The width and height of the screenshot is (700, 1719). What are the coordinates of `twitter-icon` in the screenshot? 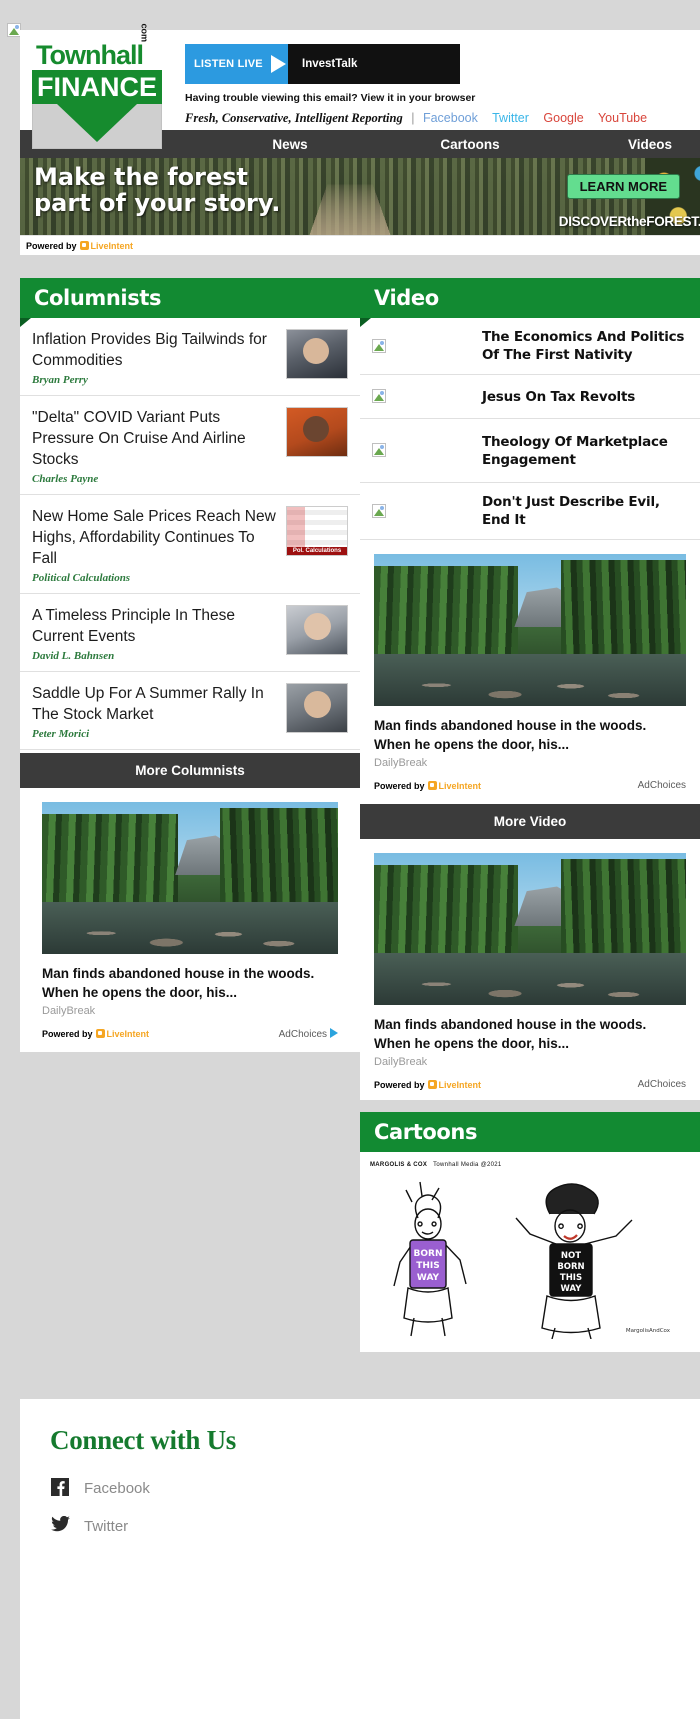 It's located at (60, 1525).